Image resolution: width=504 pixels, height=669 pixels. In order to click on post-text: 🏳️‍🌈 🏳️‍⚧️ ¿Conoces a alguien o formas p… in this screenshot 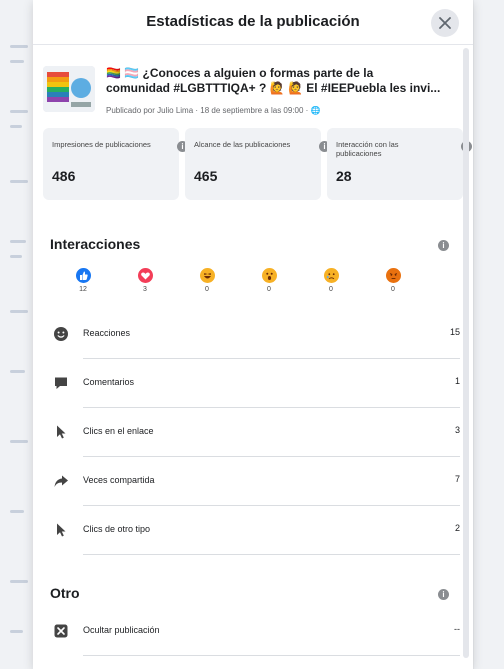, I will do `click(283, 81)`.